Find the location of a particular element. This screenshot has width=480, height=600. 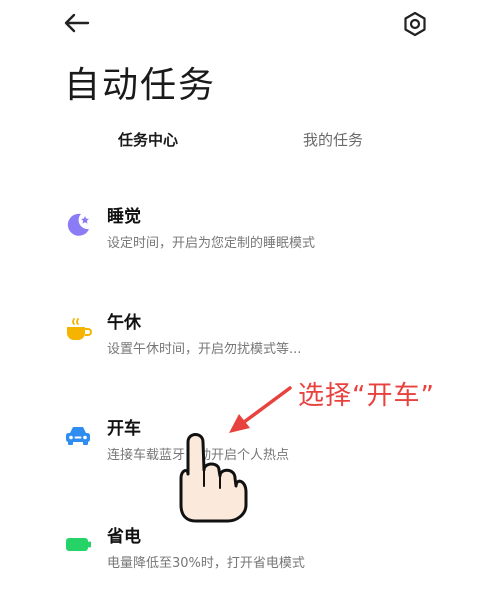

task-description: 设定时间，开启为您定制的睡眠模式 is located at coordinates (211, 243).